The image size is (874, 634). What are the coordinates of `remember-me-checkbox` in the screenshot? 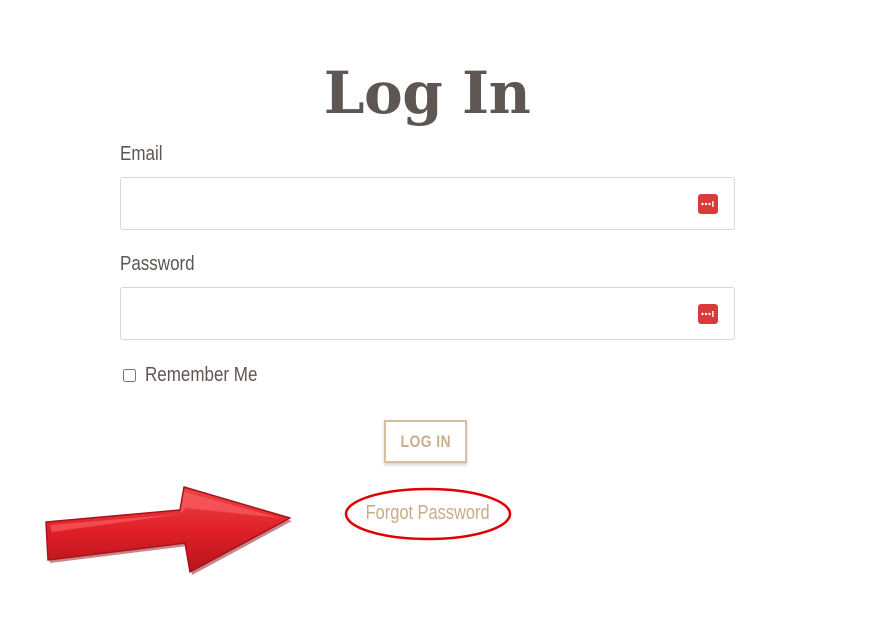 It's located at (129, 375).